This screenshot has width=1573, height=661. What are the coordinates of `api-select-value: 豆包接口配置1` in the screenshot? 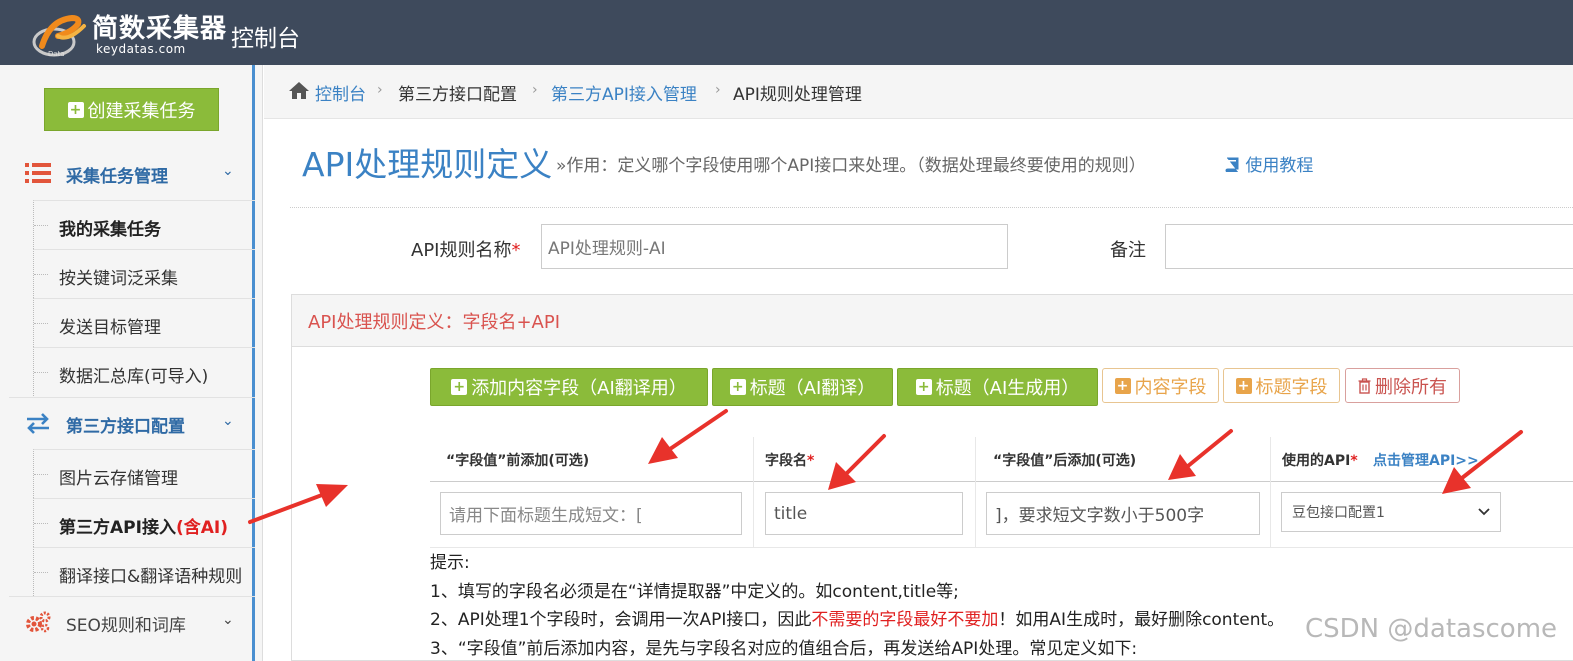 It's located at (1338, 513).